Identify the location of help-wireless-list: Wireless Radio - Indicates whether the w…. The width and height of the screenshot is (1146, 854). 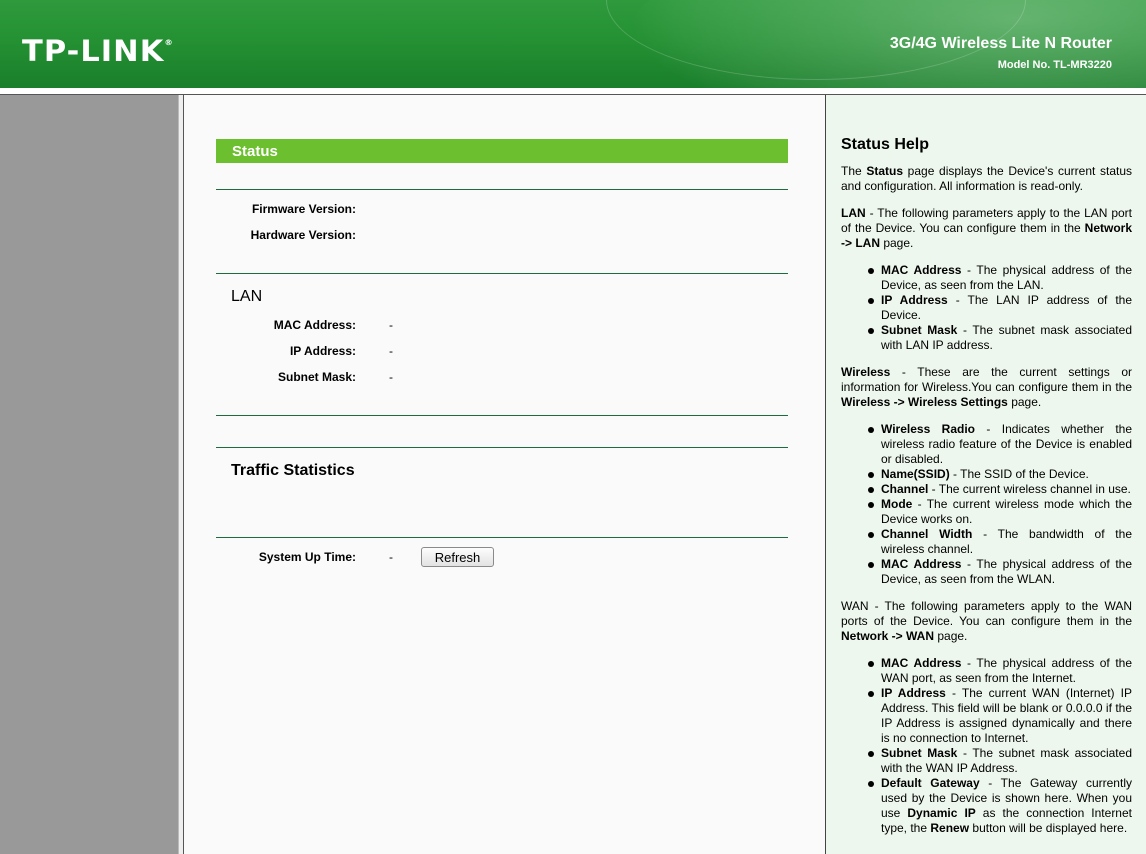
(986, 504).